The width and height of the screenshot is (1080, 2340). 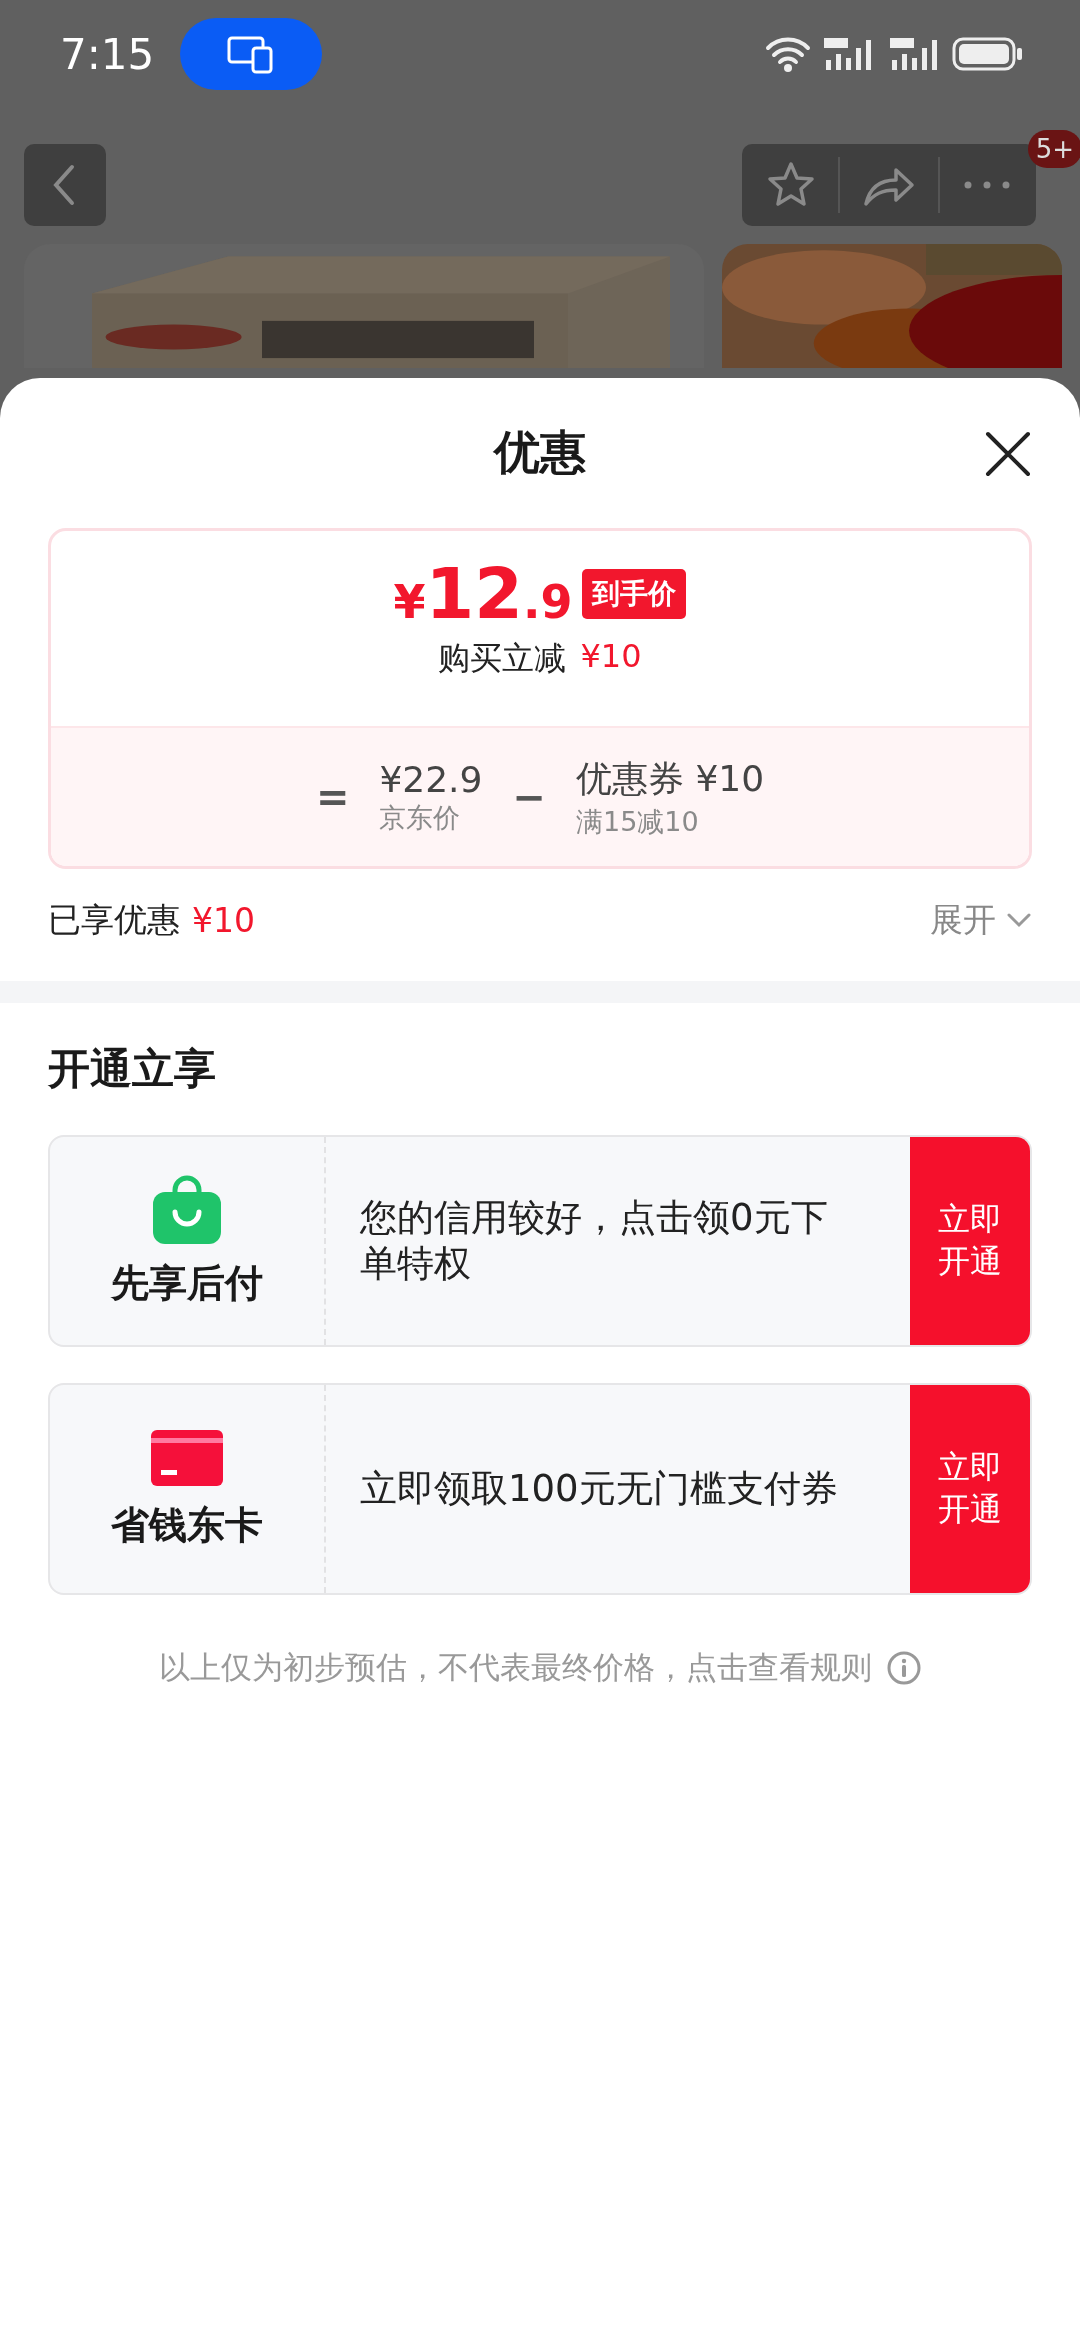 What do you see at coordinates (599, 1488) in the screenshot?
I see `offer-description: 立即领取100元无门槛支付券` at bounding box center [599, 1488].